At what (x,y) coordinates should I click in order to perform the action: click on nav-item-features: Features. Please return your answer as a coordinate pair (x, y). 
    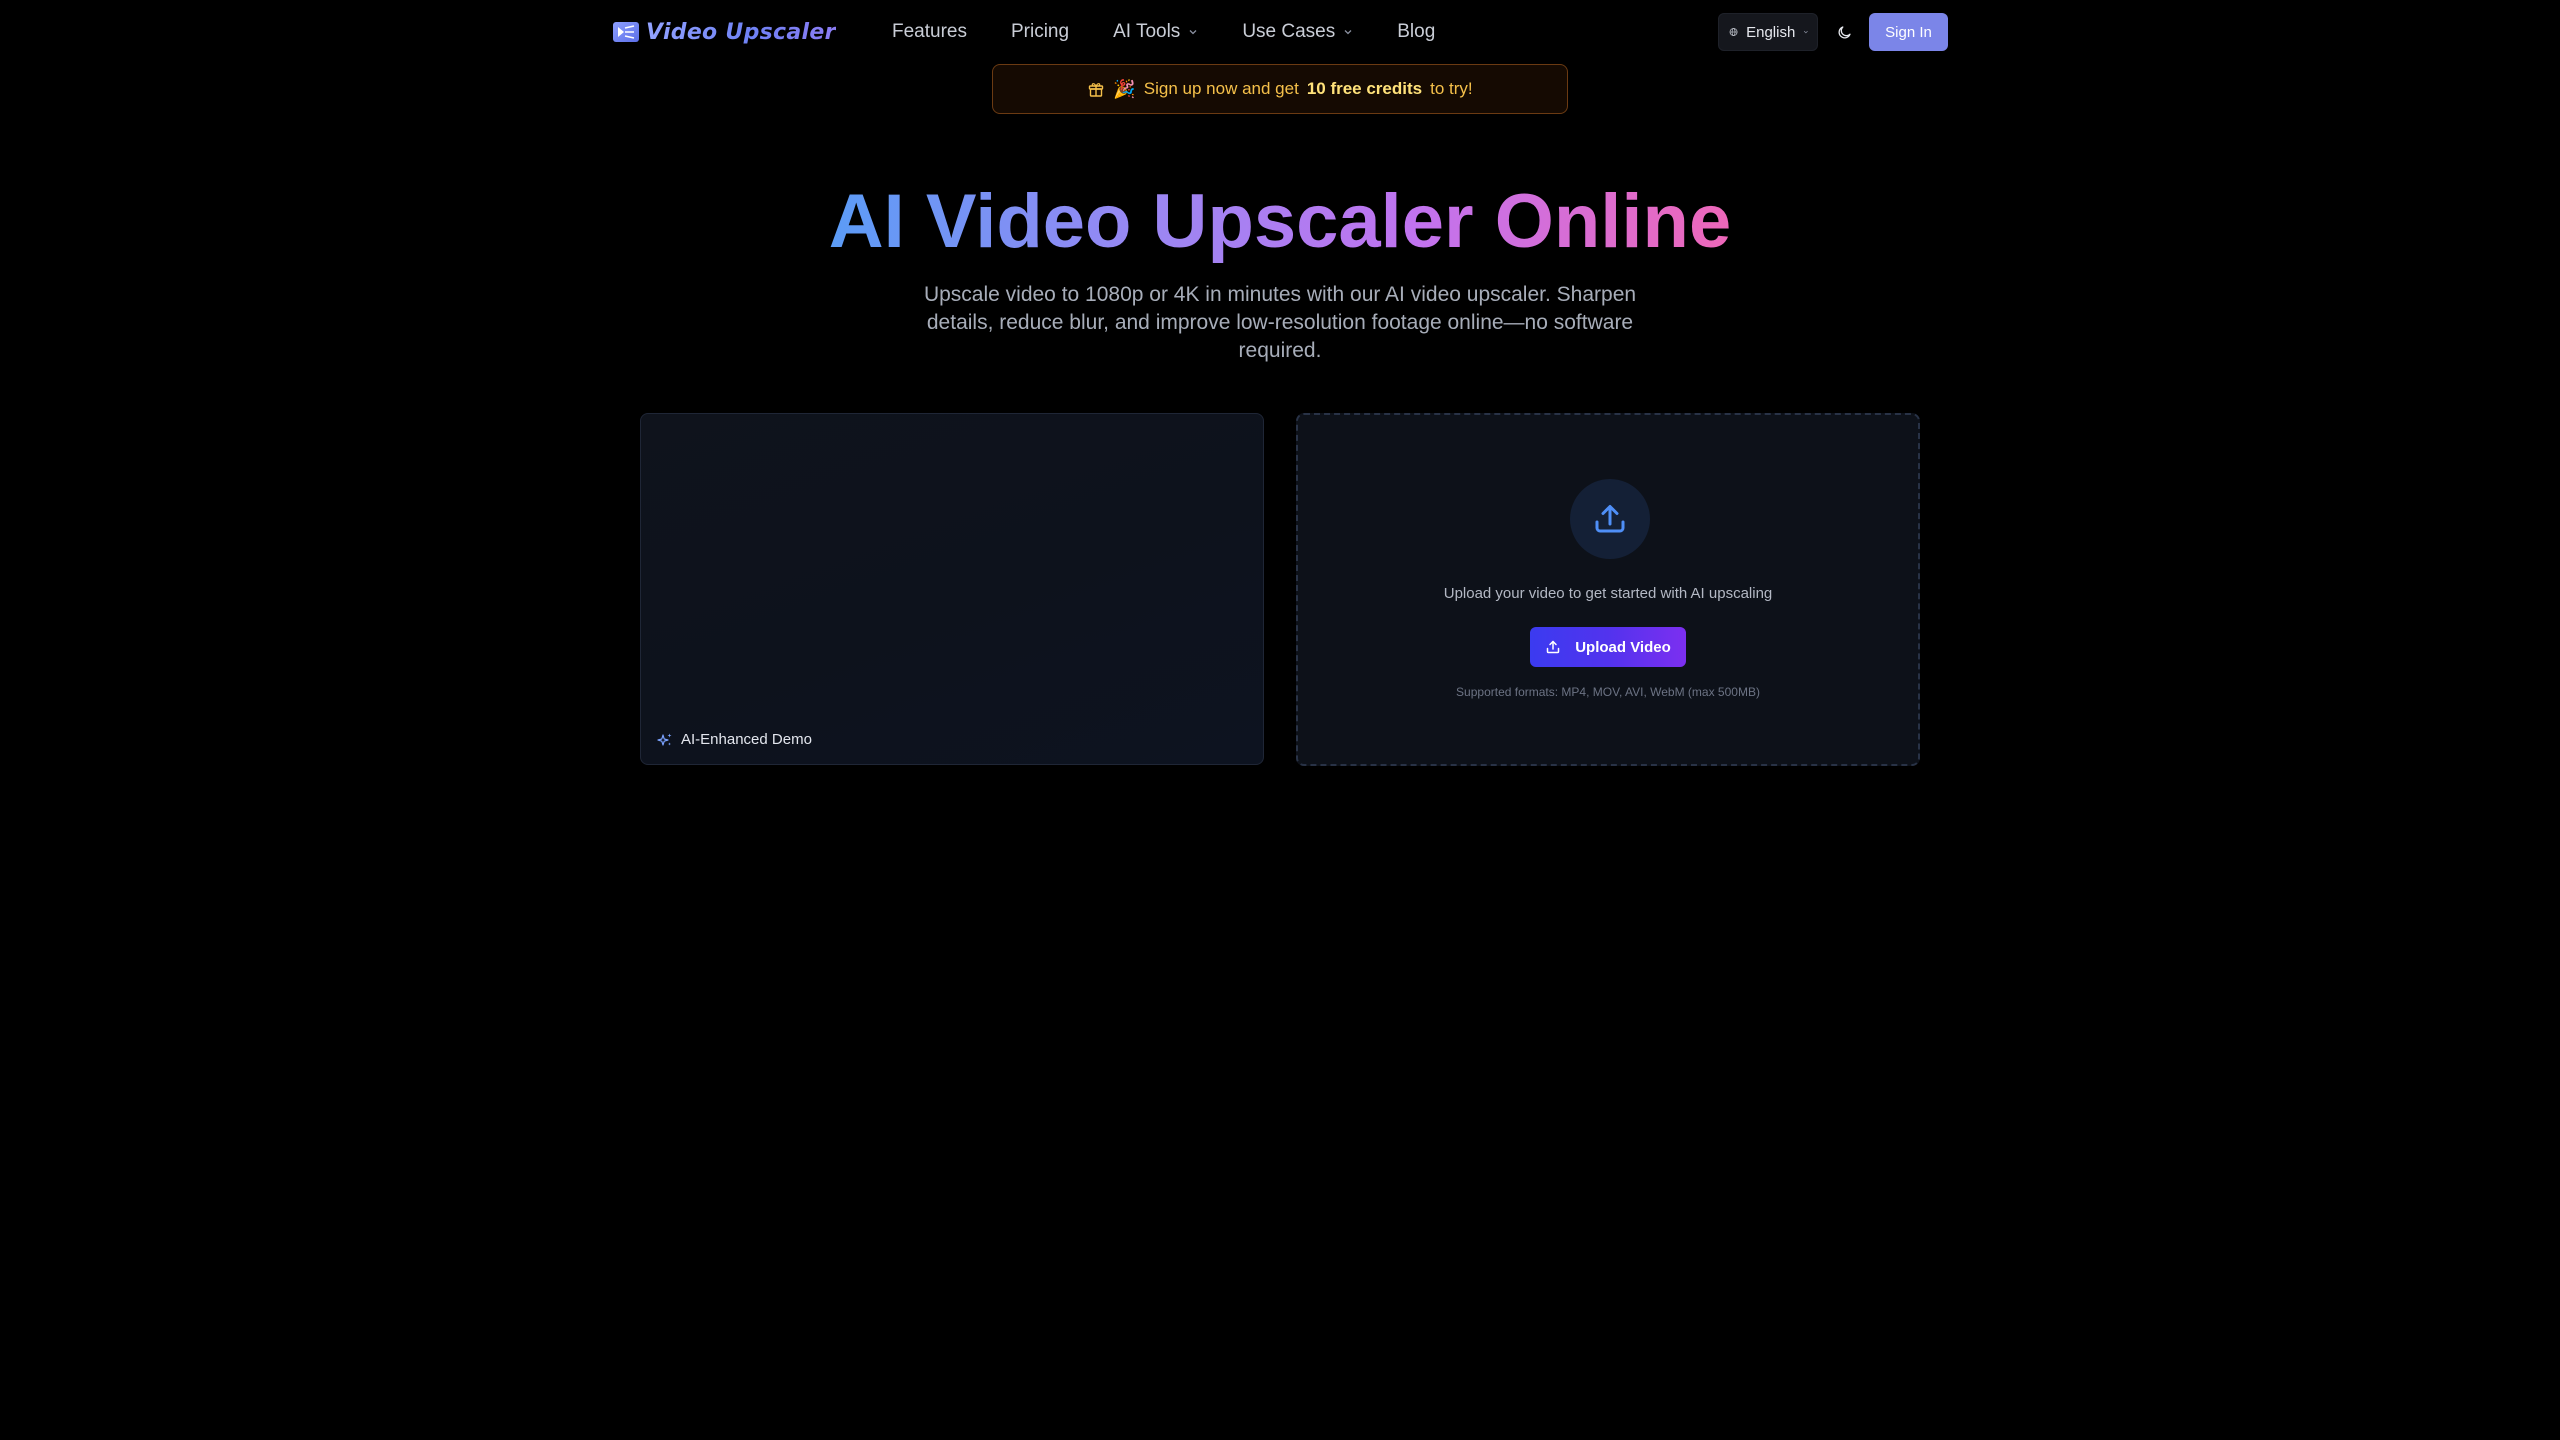
    Looking at the image, I should click on (929, 32).